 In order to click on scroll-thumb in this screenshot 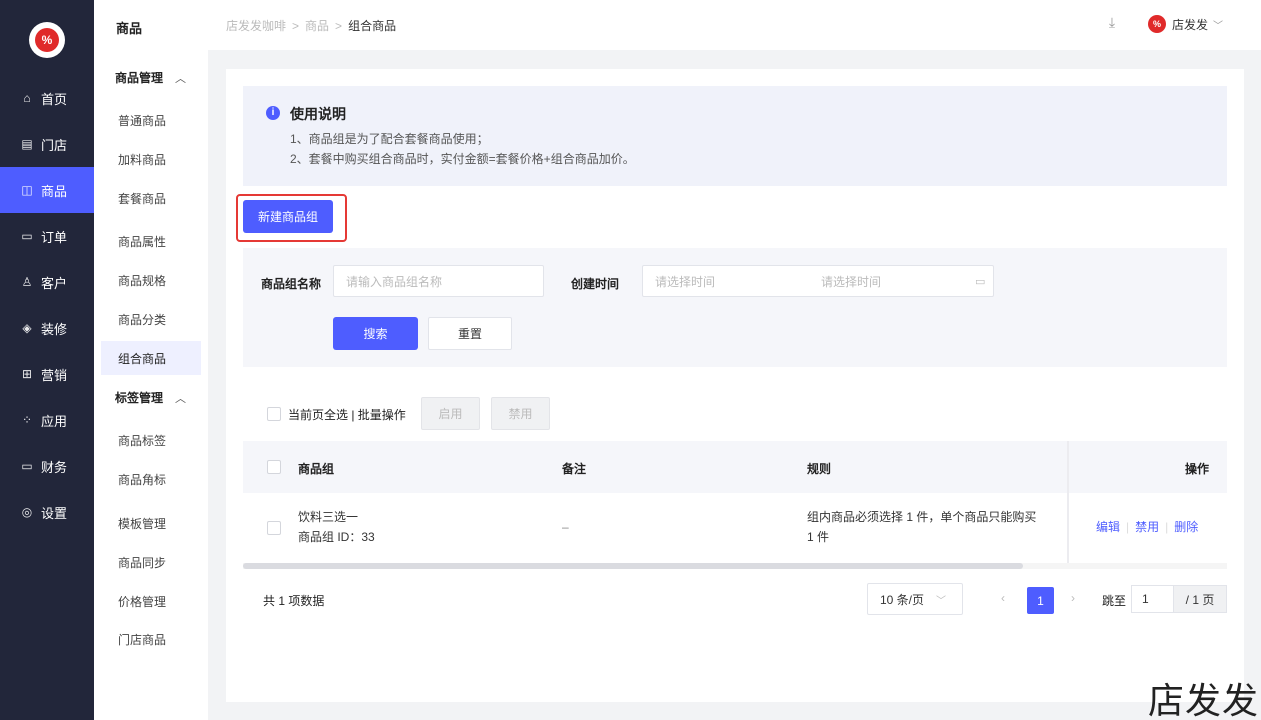, I will do `click(633, 566)`.